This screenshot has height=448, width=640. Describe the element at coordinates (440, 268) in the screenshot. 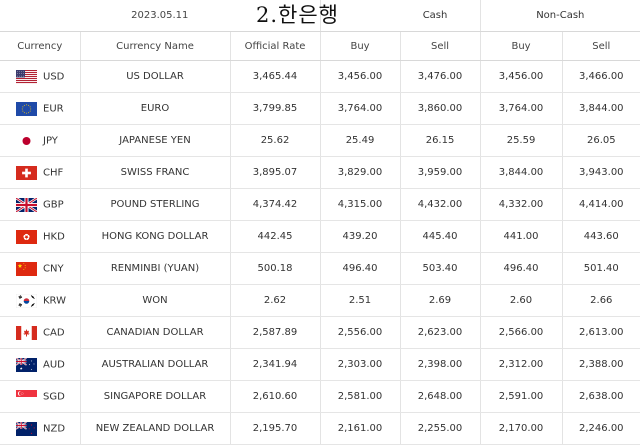

I see `cash-sell: 503.40` at that location.